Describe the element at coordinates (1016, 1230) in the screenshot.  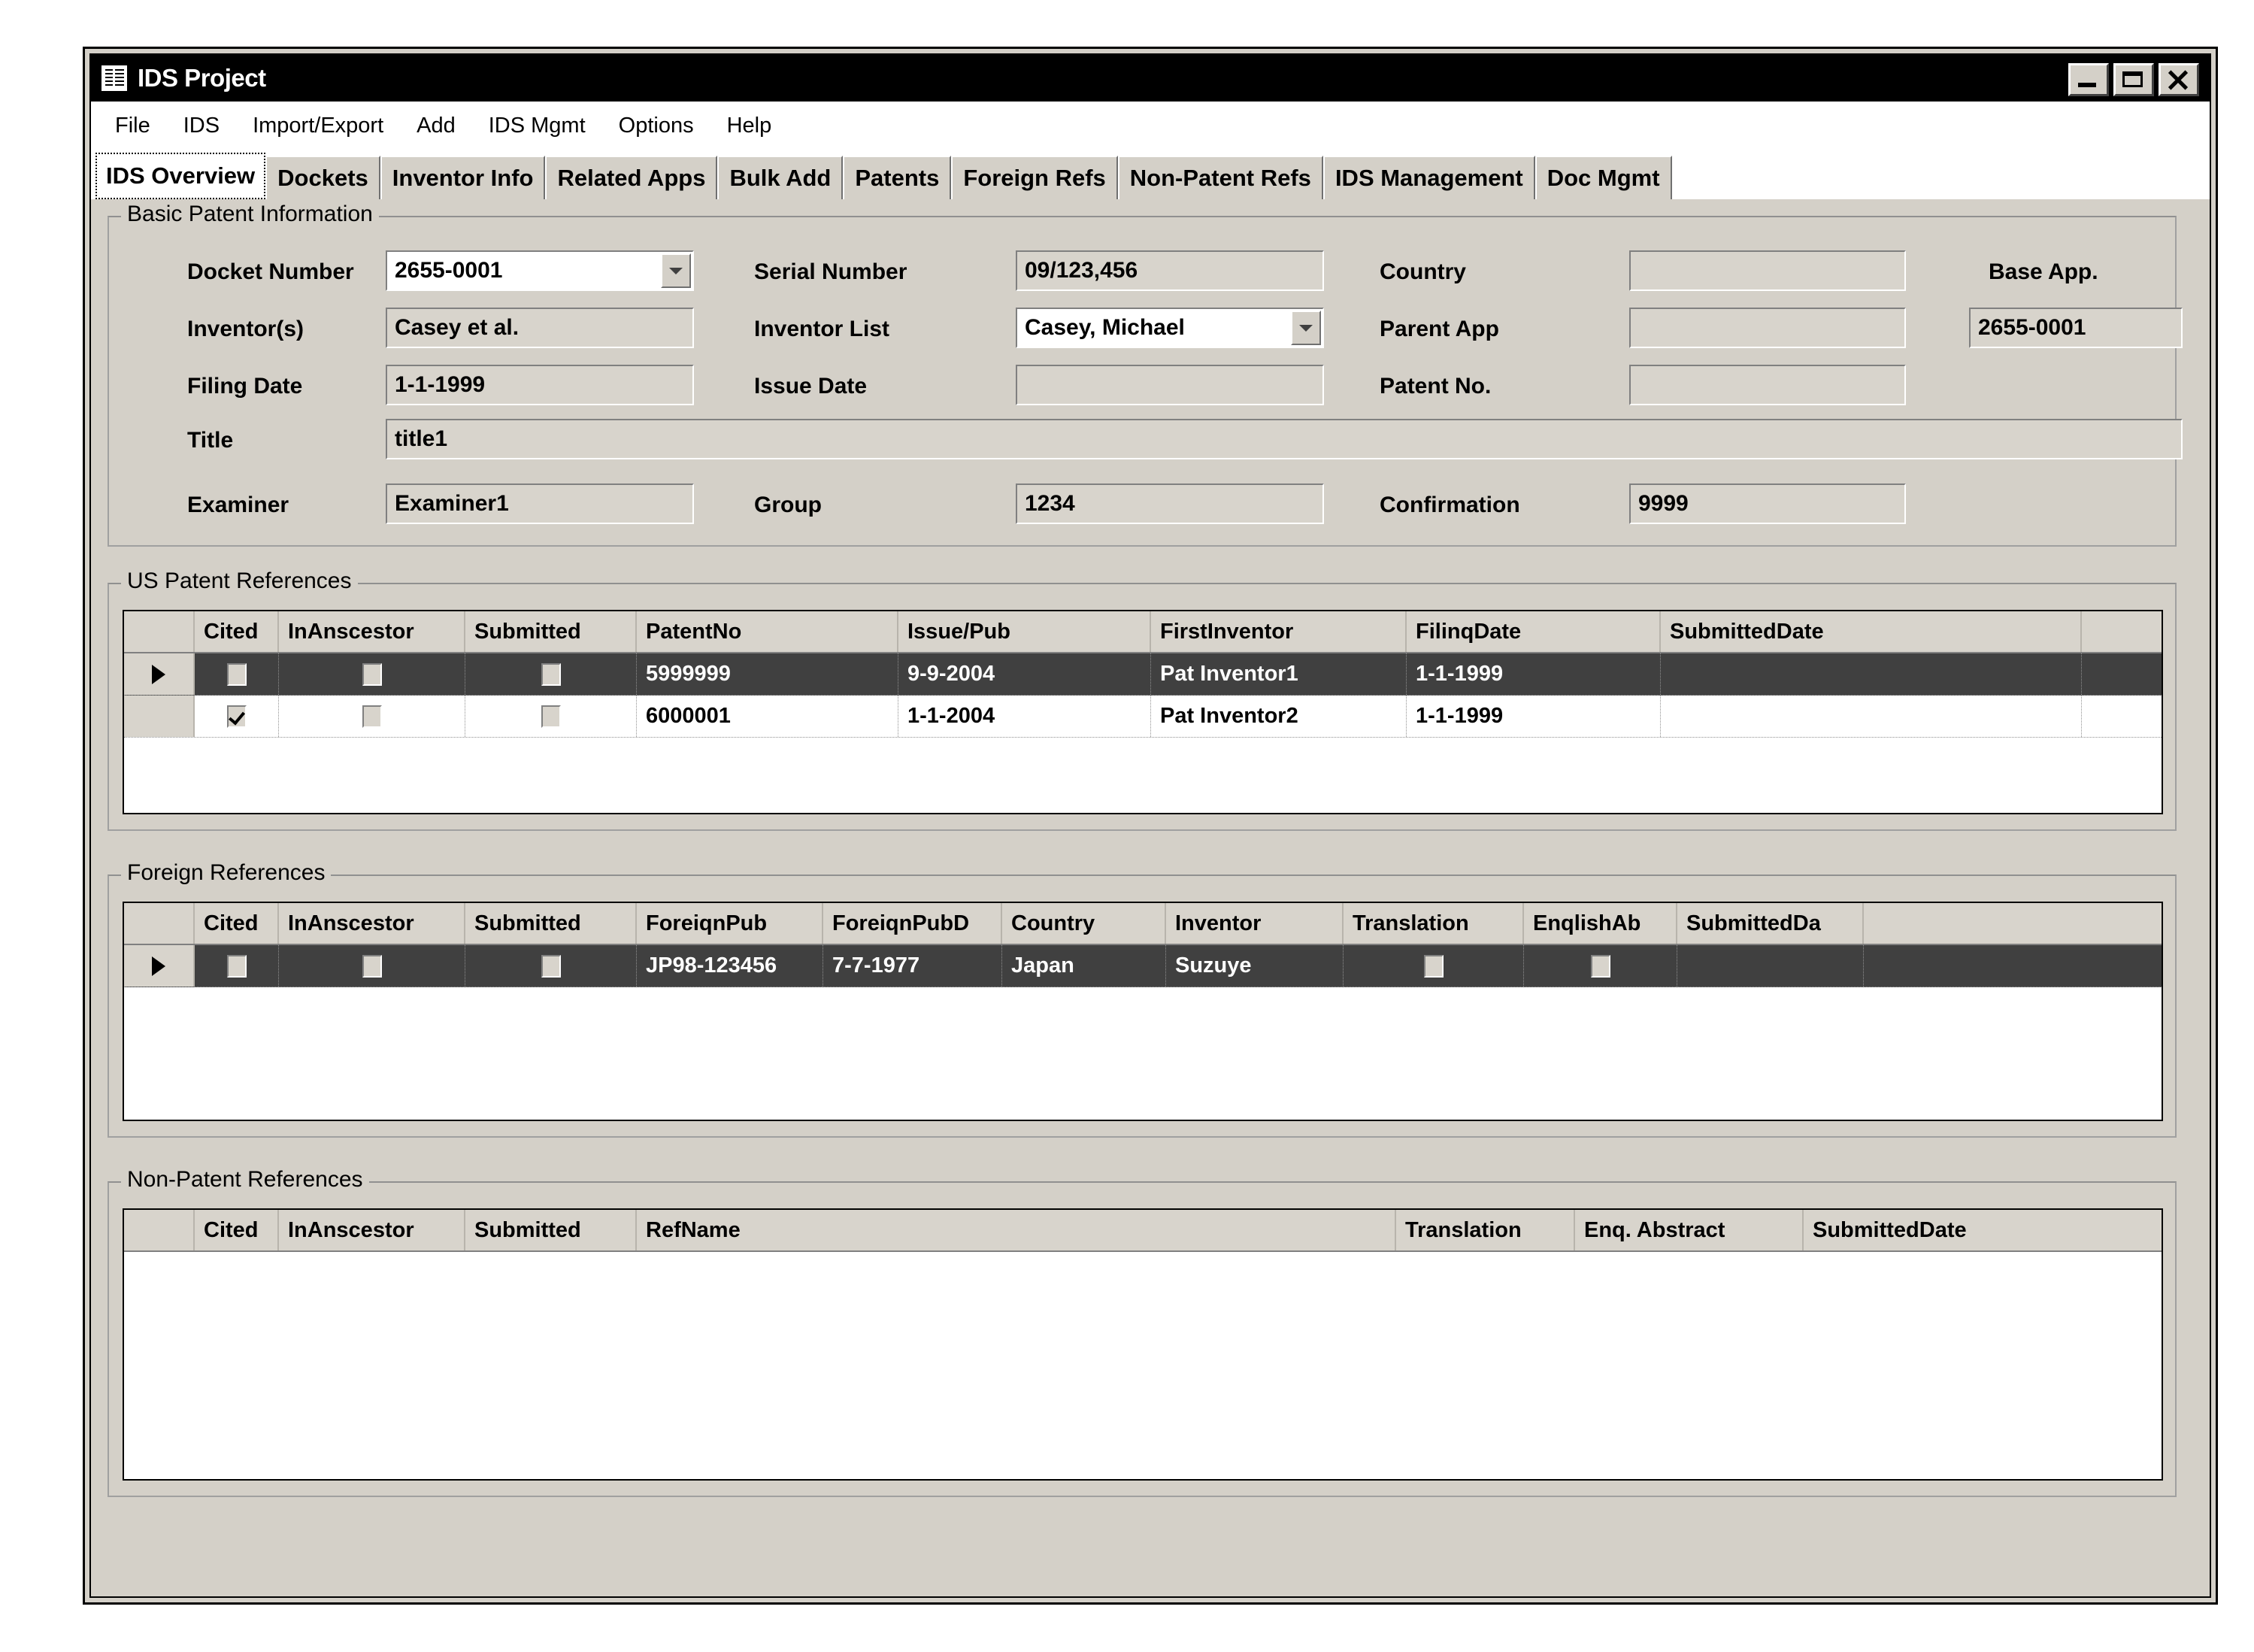
I see `column-header: RefName` at that location.